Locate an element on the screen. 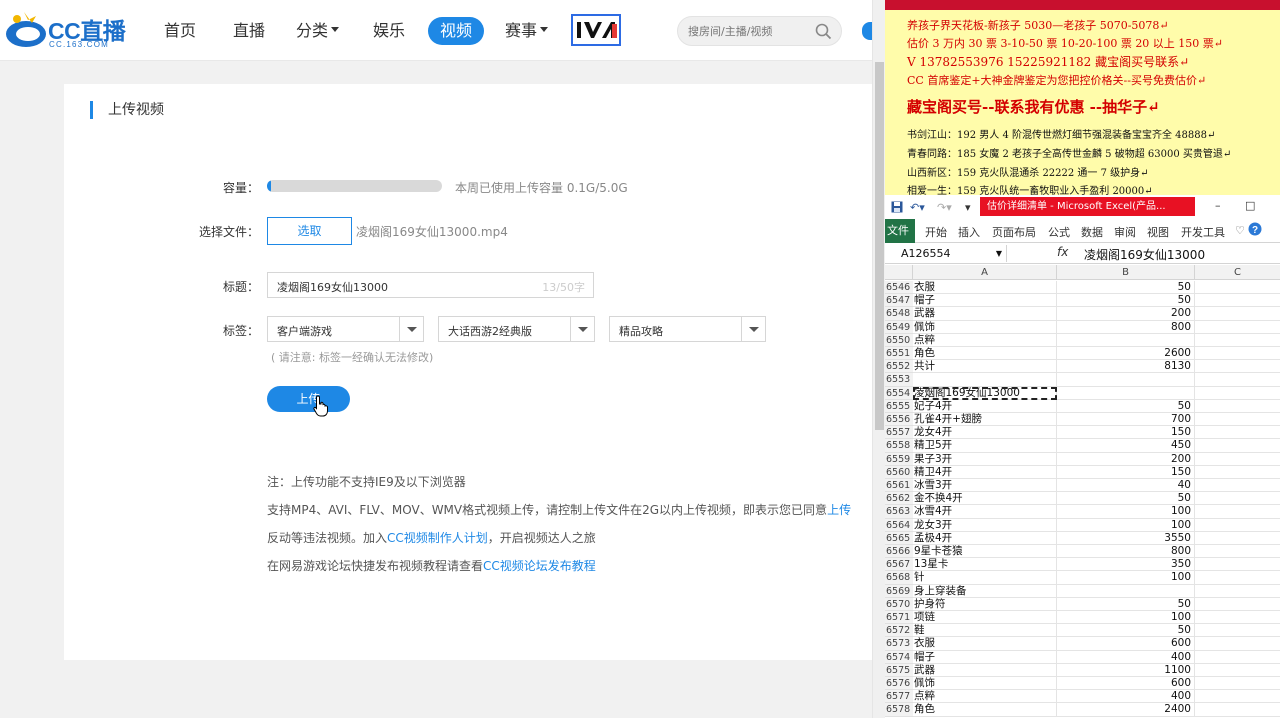 This screenshot has width=1280, height=718. row-header: 6560 is located at coordinates (899, 472).